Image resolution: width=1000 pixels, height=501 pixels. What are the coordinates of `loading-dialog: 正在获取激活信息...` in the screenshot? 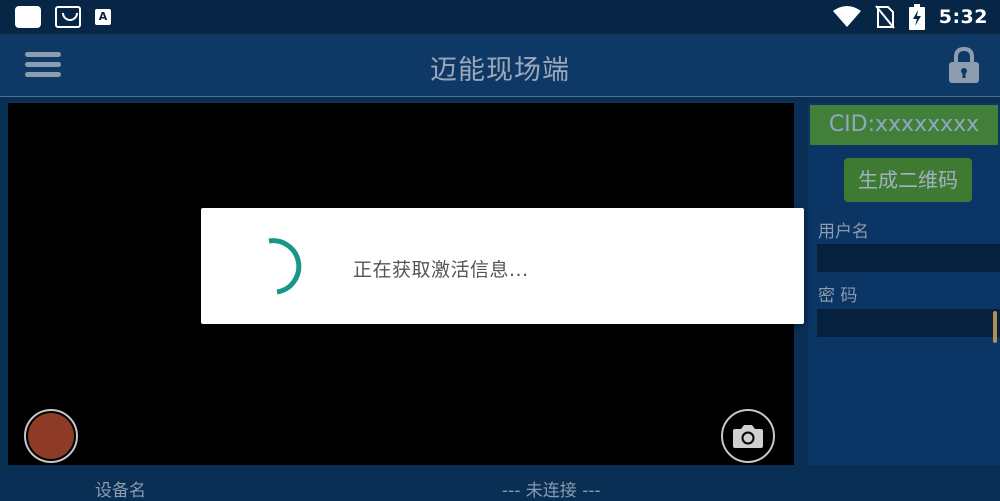 It's located at (502, 266).